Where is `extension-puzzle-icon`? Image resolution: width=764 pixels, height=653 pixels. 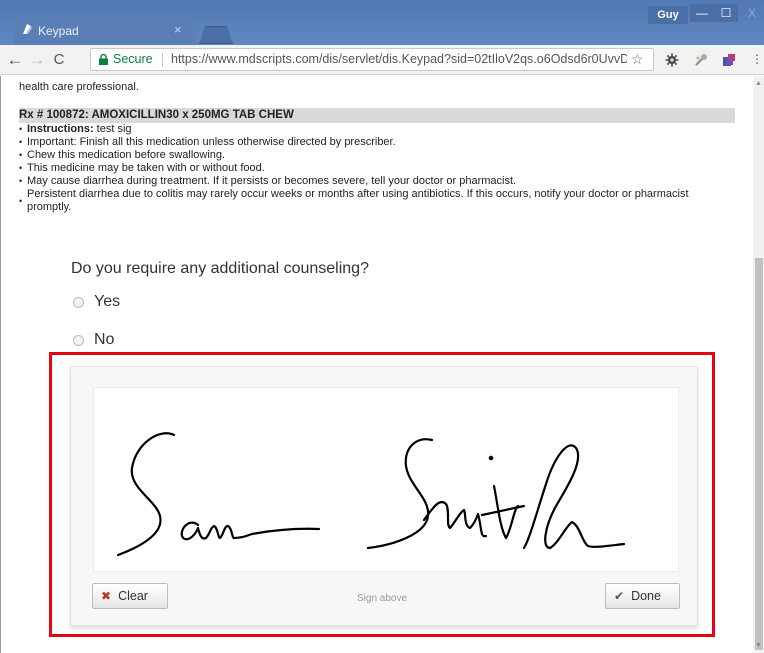
extension-puzzle-icon is located at coordinates (729, 60).